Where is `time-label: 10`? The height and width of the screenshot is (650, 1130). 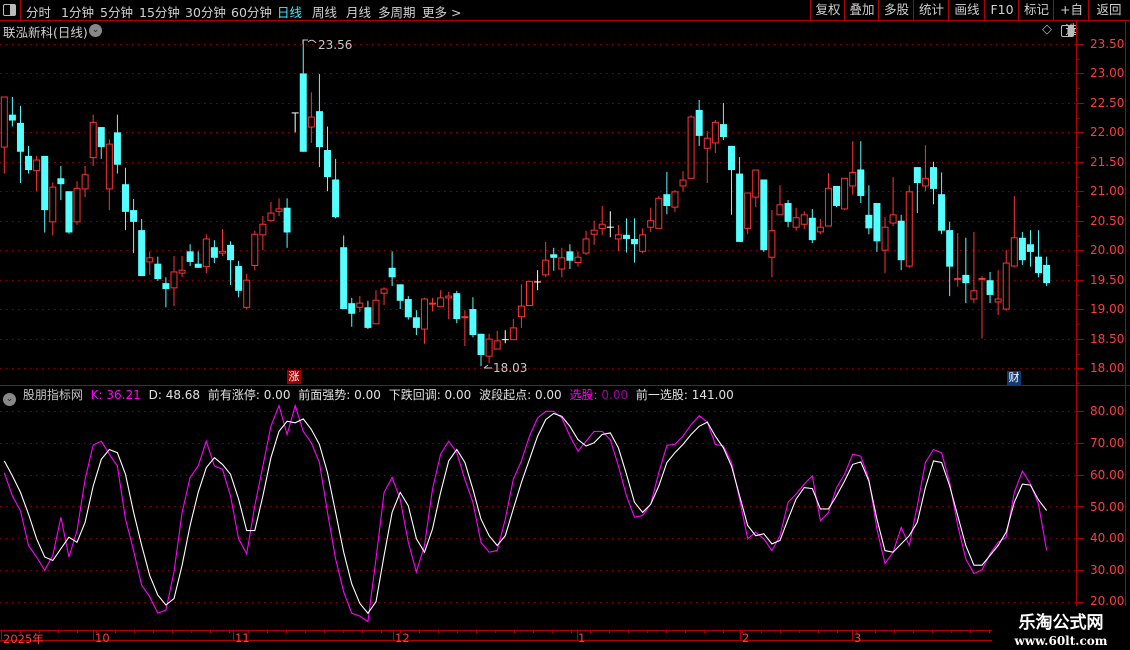
time-label: 10 is located at coordinates (102, 638).